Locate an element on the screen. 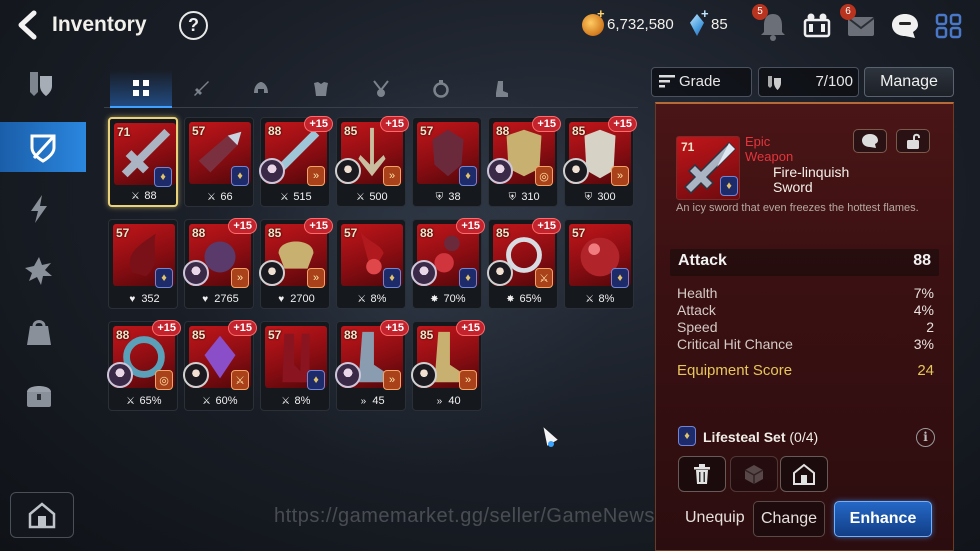 This screenshot has width=980, height=551. chat-icon is located at coordinates (905, 26).